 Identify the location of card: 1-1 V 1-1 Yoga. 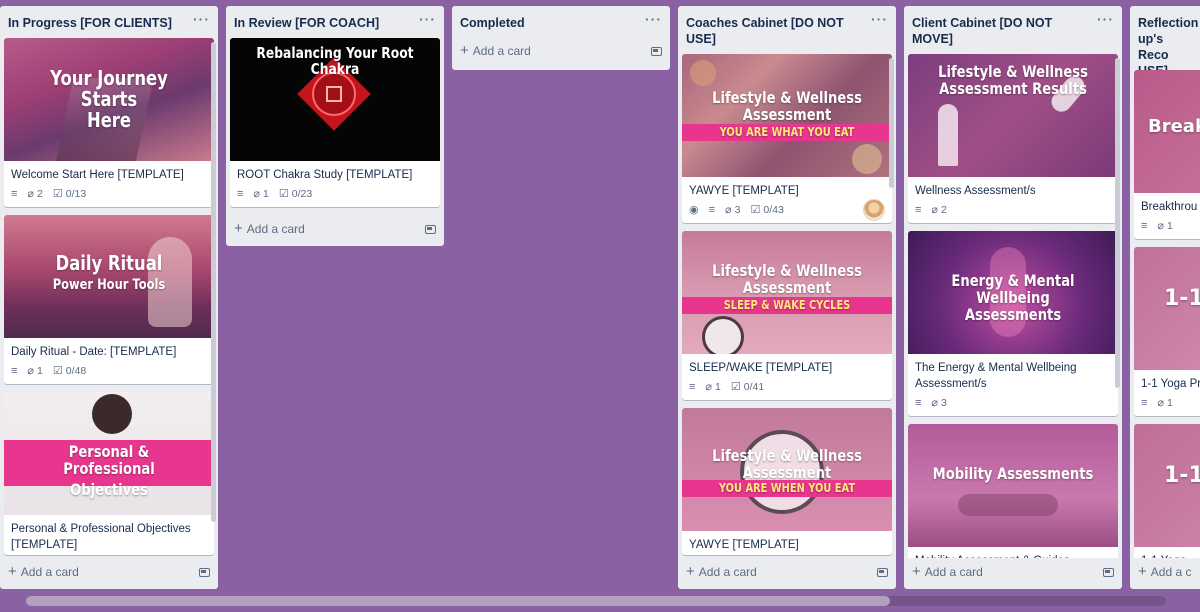
(1167, 491).